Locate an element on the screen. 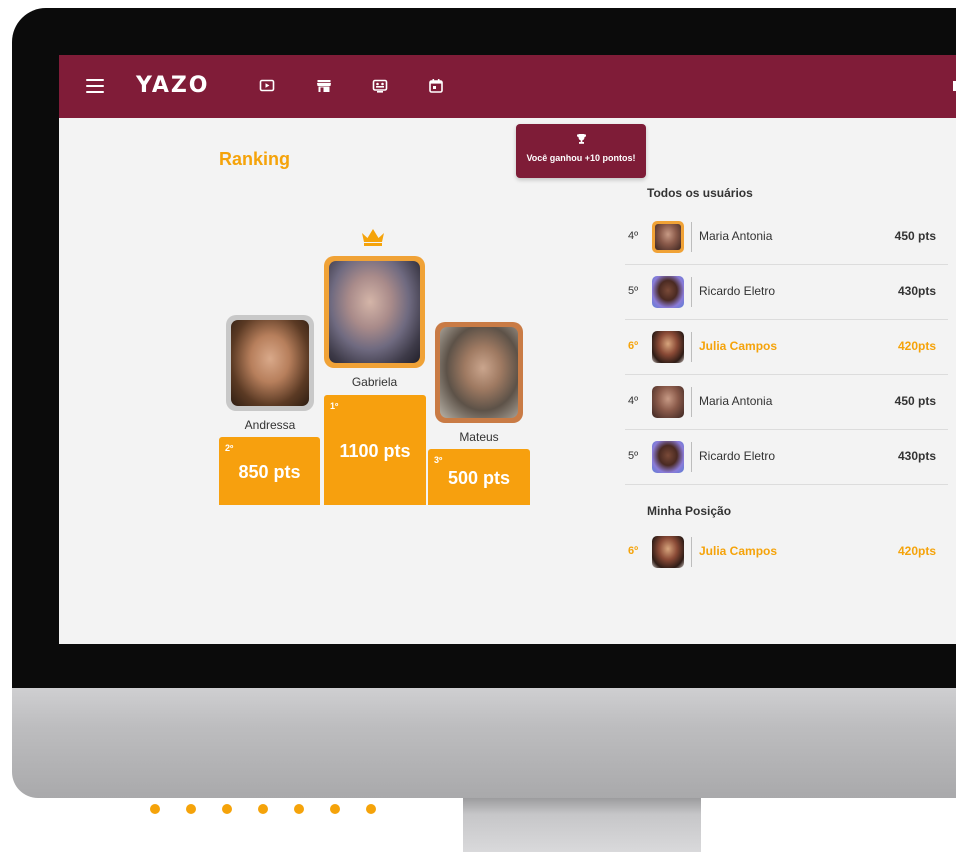  my-position-title: Minha Posição is located at coordinates (689, 511).